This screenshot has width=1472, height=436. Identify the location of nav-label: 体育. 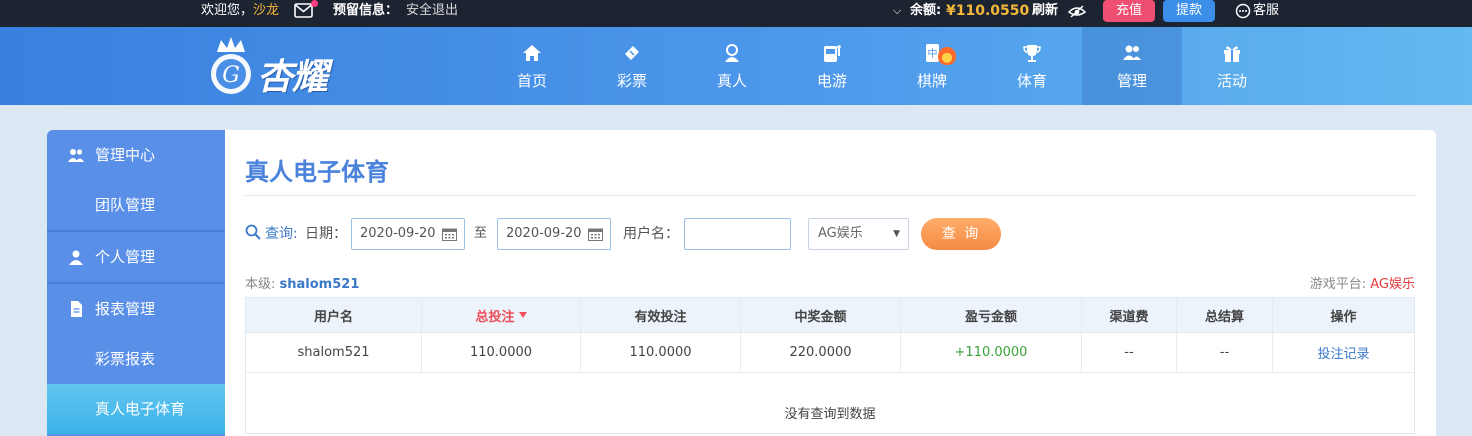
(1031, 81).